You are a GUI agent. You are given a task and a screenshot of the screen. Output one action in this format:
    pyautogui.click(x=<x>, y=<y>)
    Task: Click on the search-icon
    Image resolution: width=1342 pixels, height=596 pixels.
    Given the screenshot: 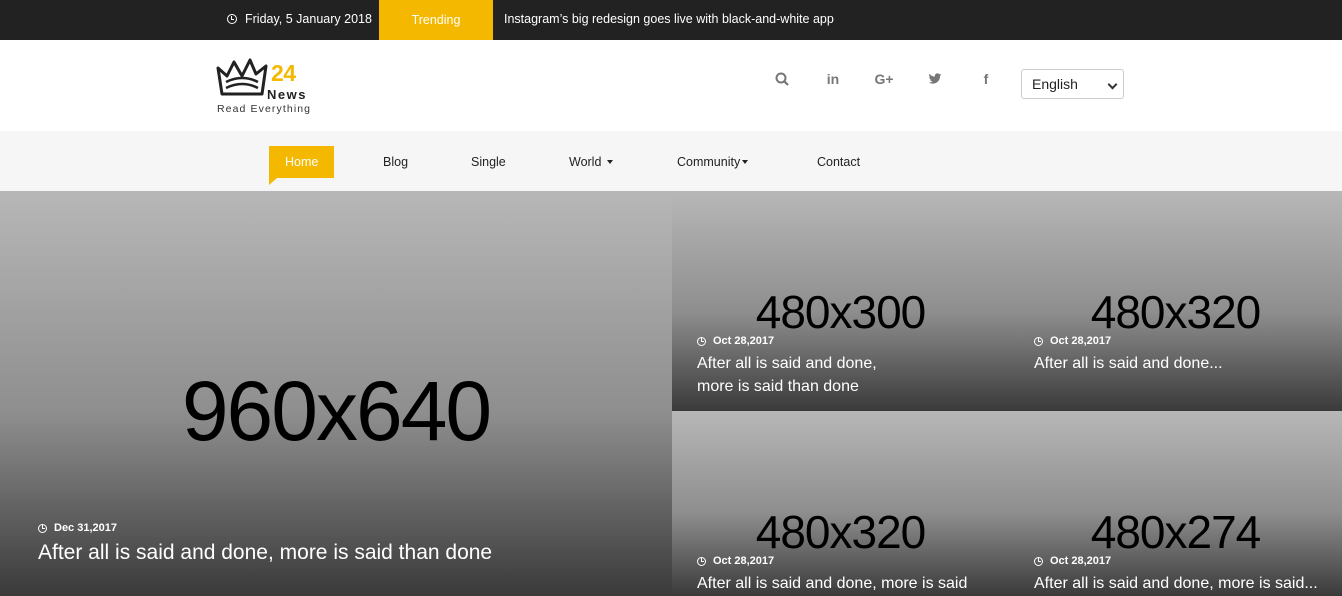 What is the action you would take?
    pyautogui.click(x=782, y=79)
    